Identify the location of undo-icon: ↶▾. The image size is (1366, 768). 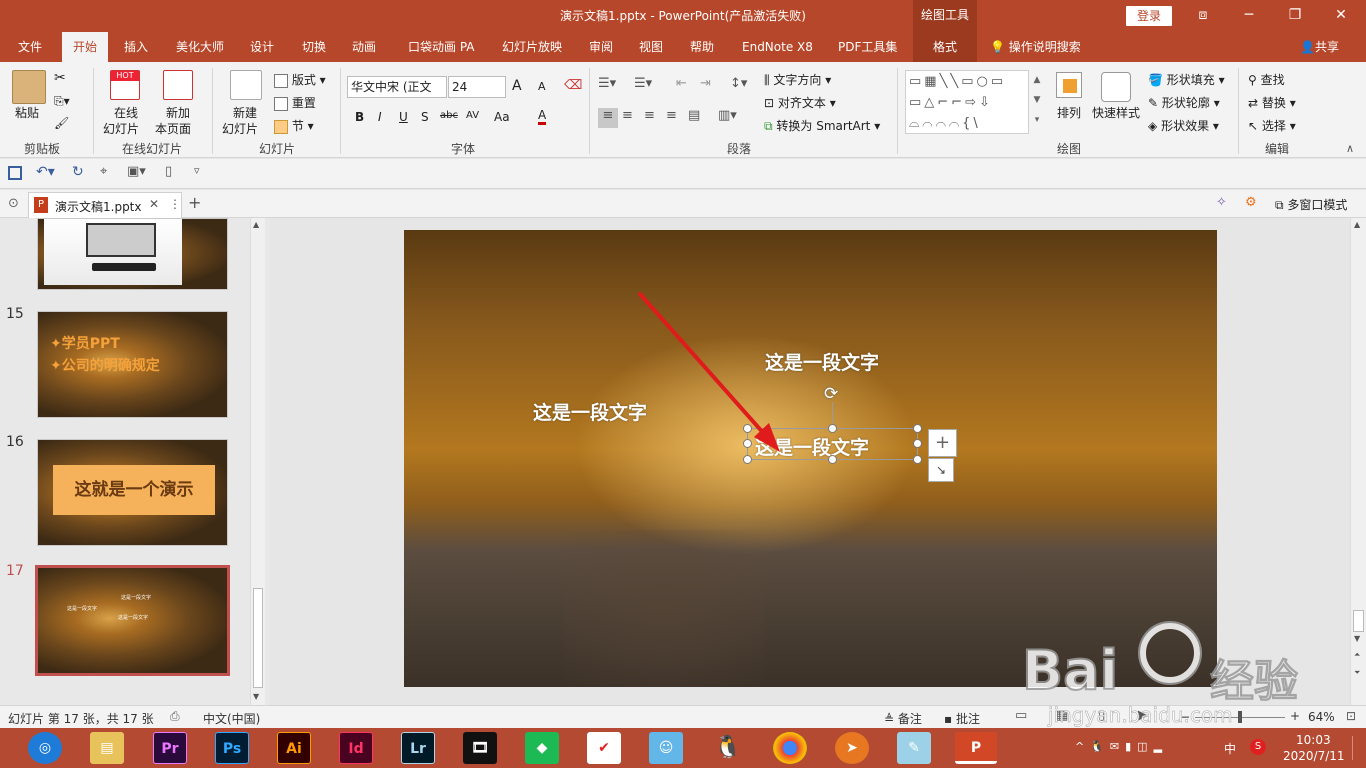
(45, 172).